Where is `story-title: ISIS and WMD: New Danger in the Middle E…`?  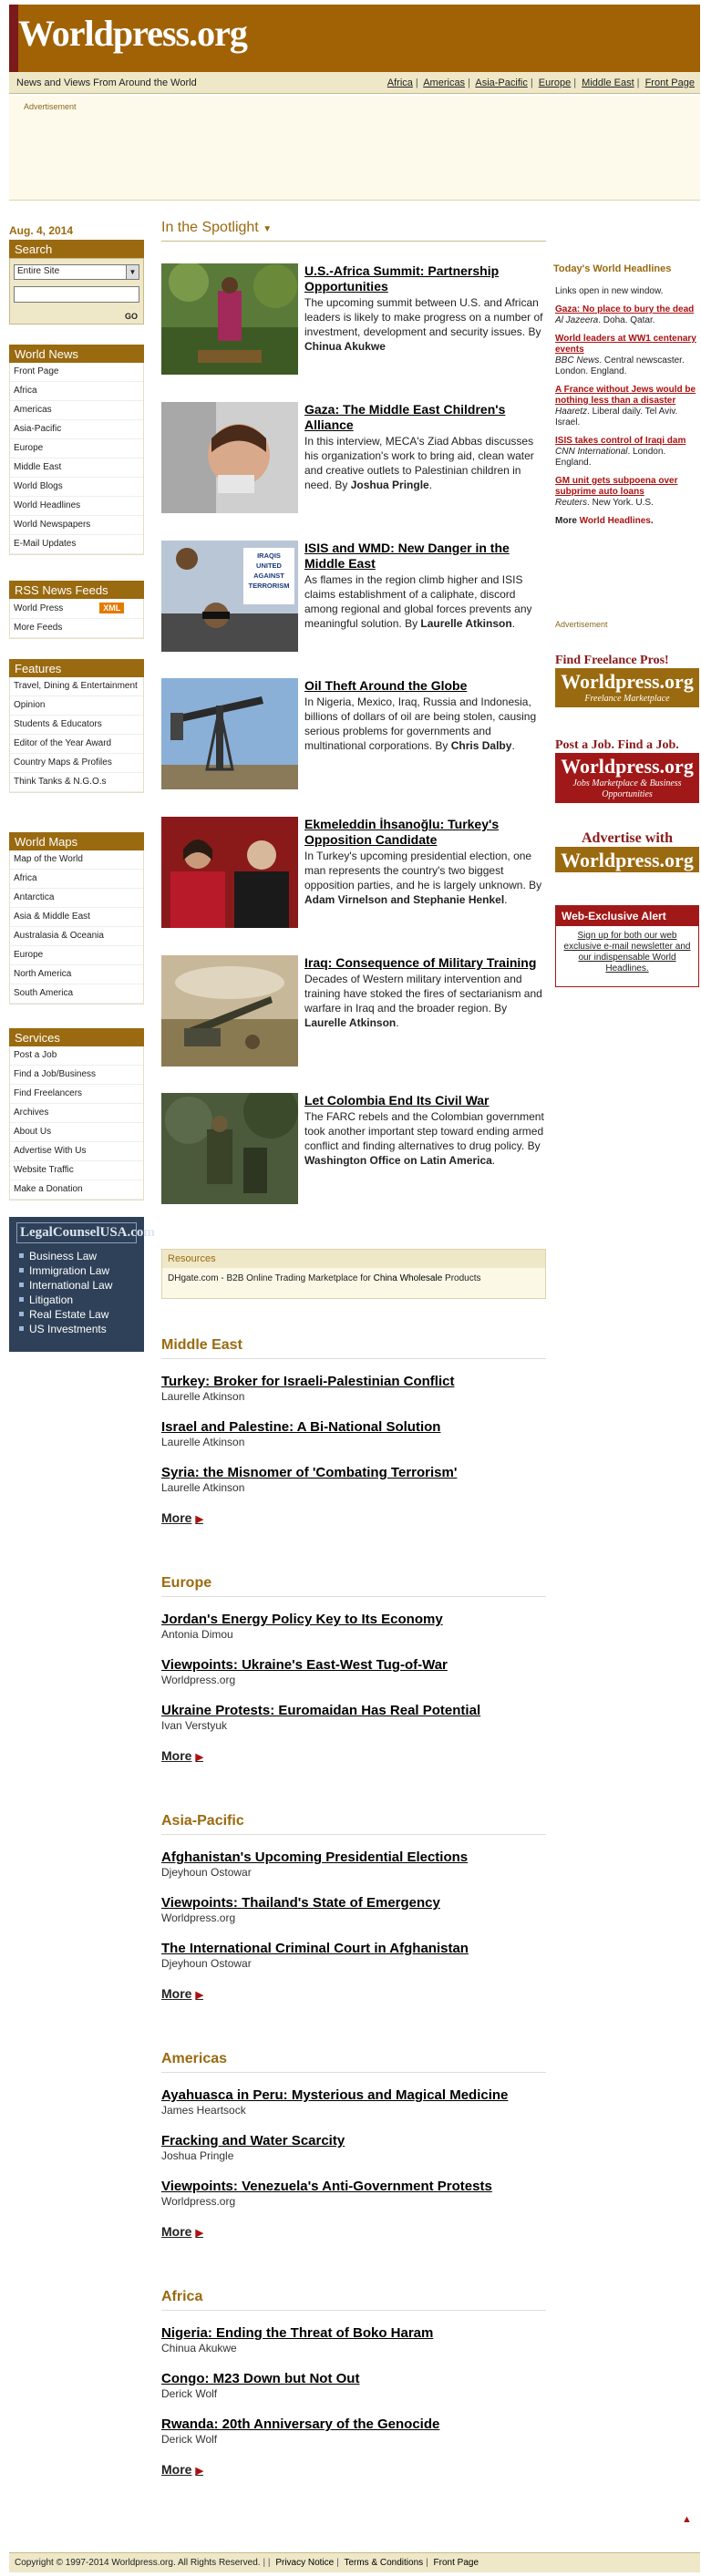 story-title: ISIS and WMD: New Danger in the Middle E… is located at coordinates (425, 556).